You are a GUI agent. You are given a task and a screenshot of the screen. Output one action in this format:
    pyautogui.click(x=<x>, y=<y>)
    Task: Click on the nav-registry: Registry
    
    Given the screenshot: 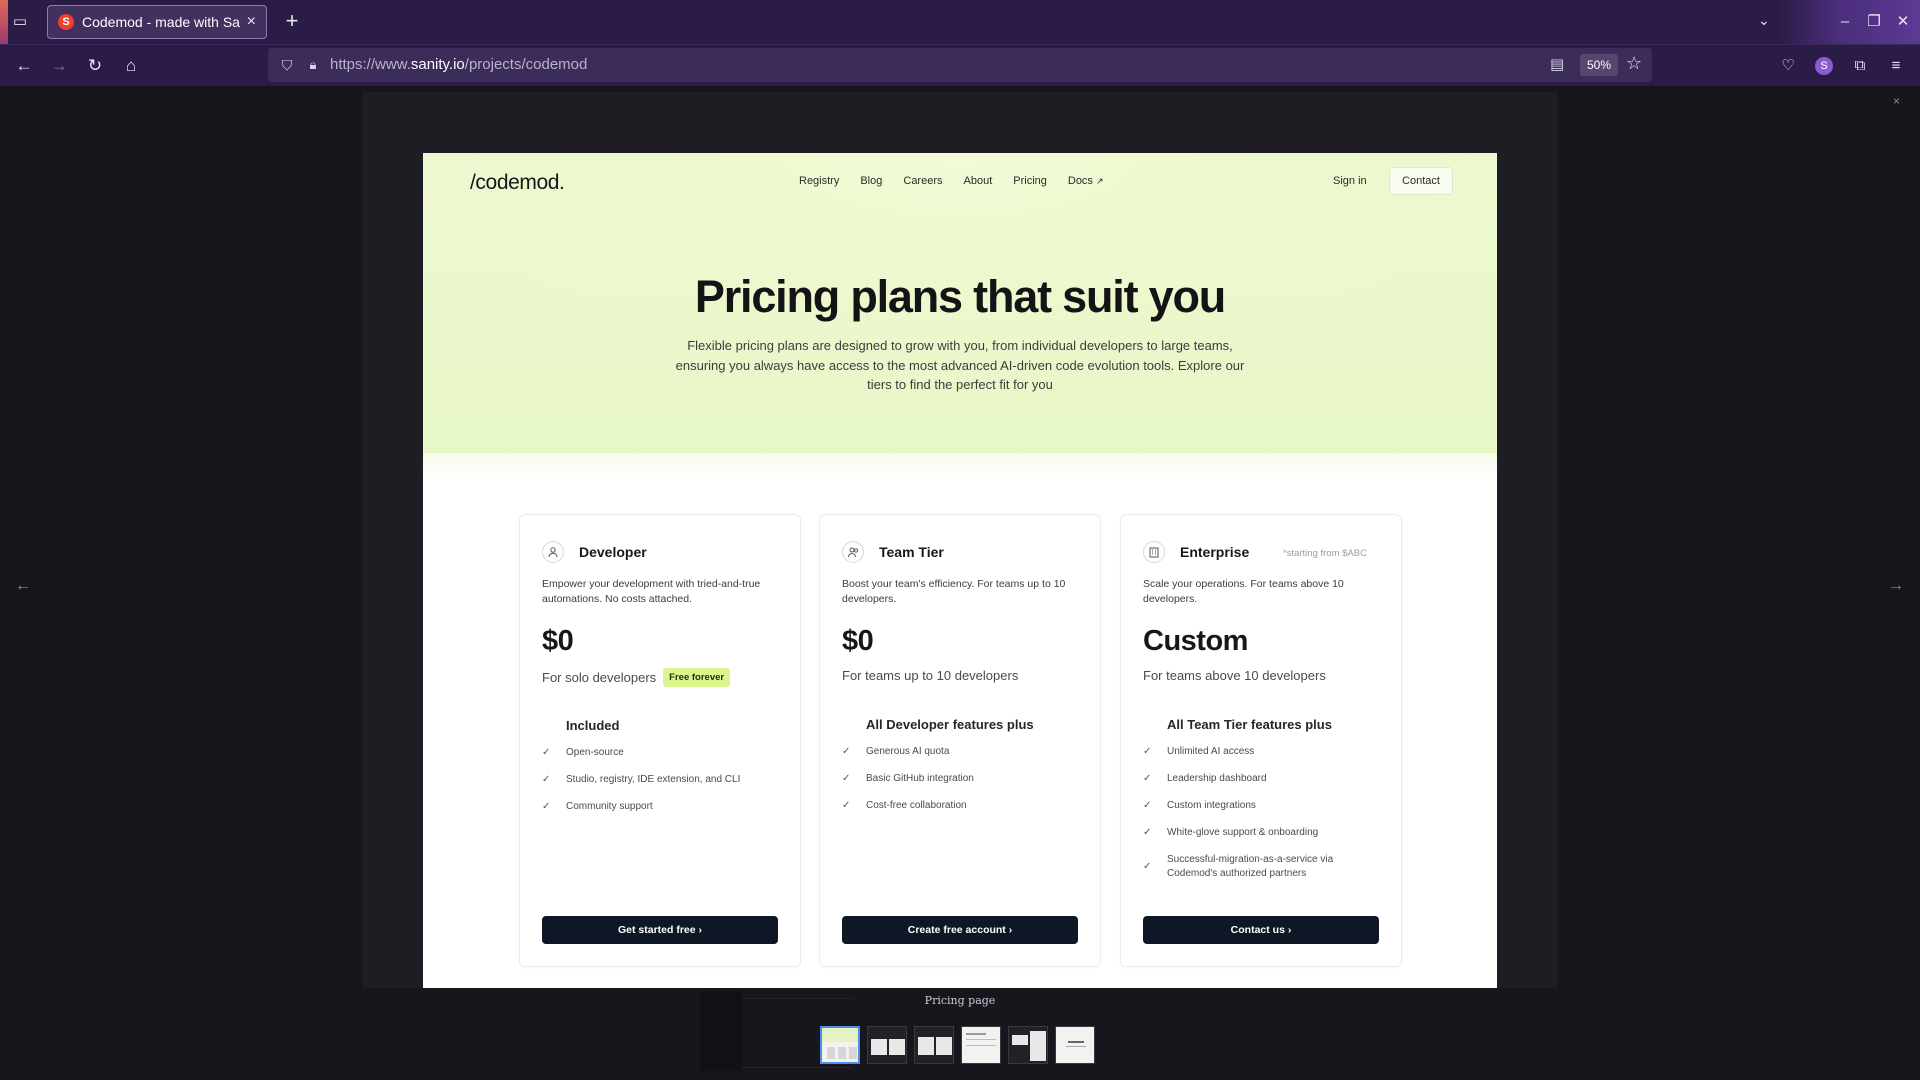 What is the action you would take?
    pyautogui.click(x=819, y=181)
    